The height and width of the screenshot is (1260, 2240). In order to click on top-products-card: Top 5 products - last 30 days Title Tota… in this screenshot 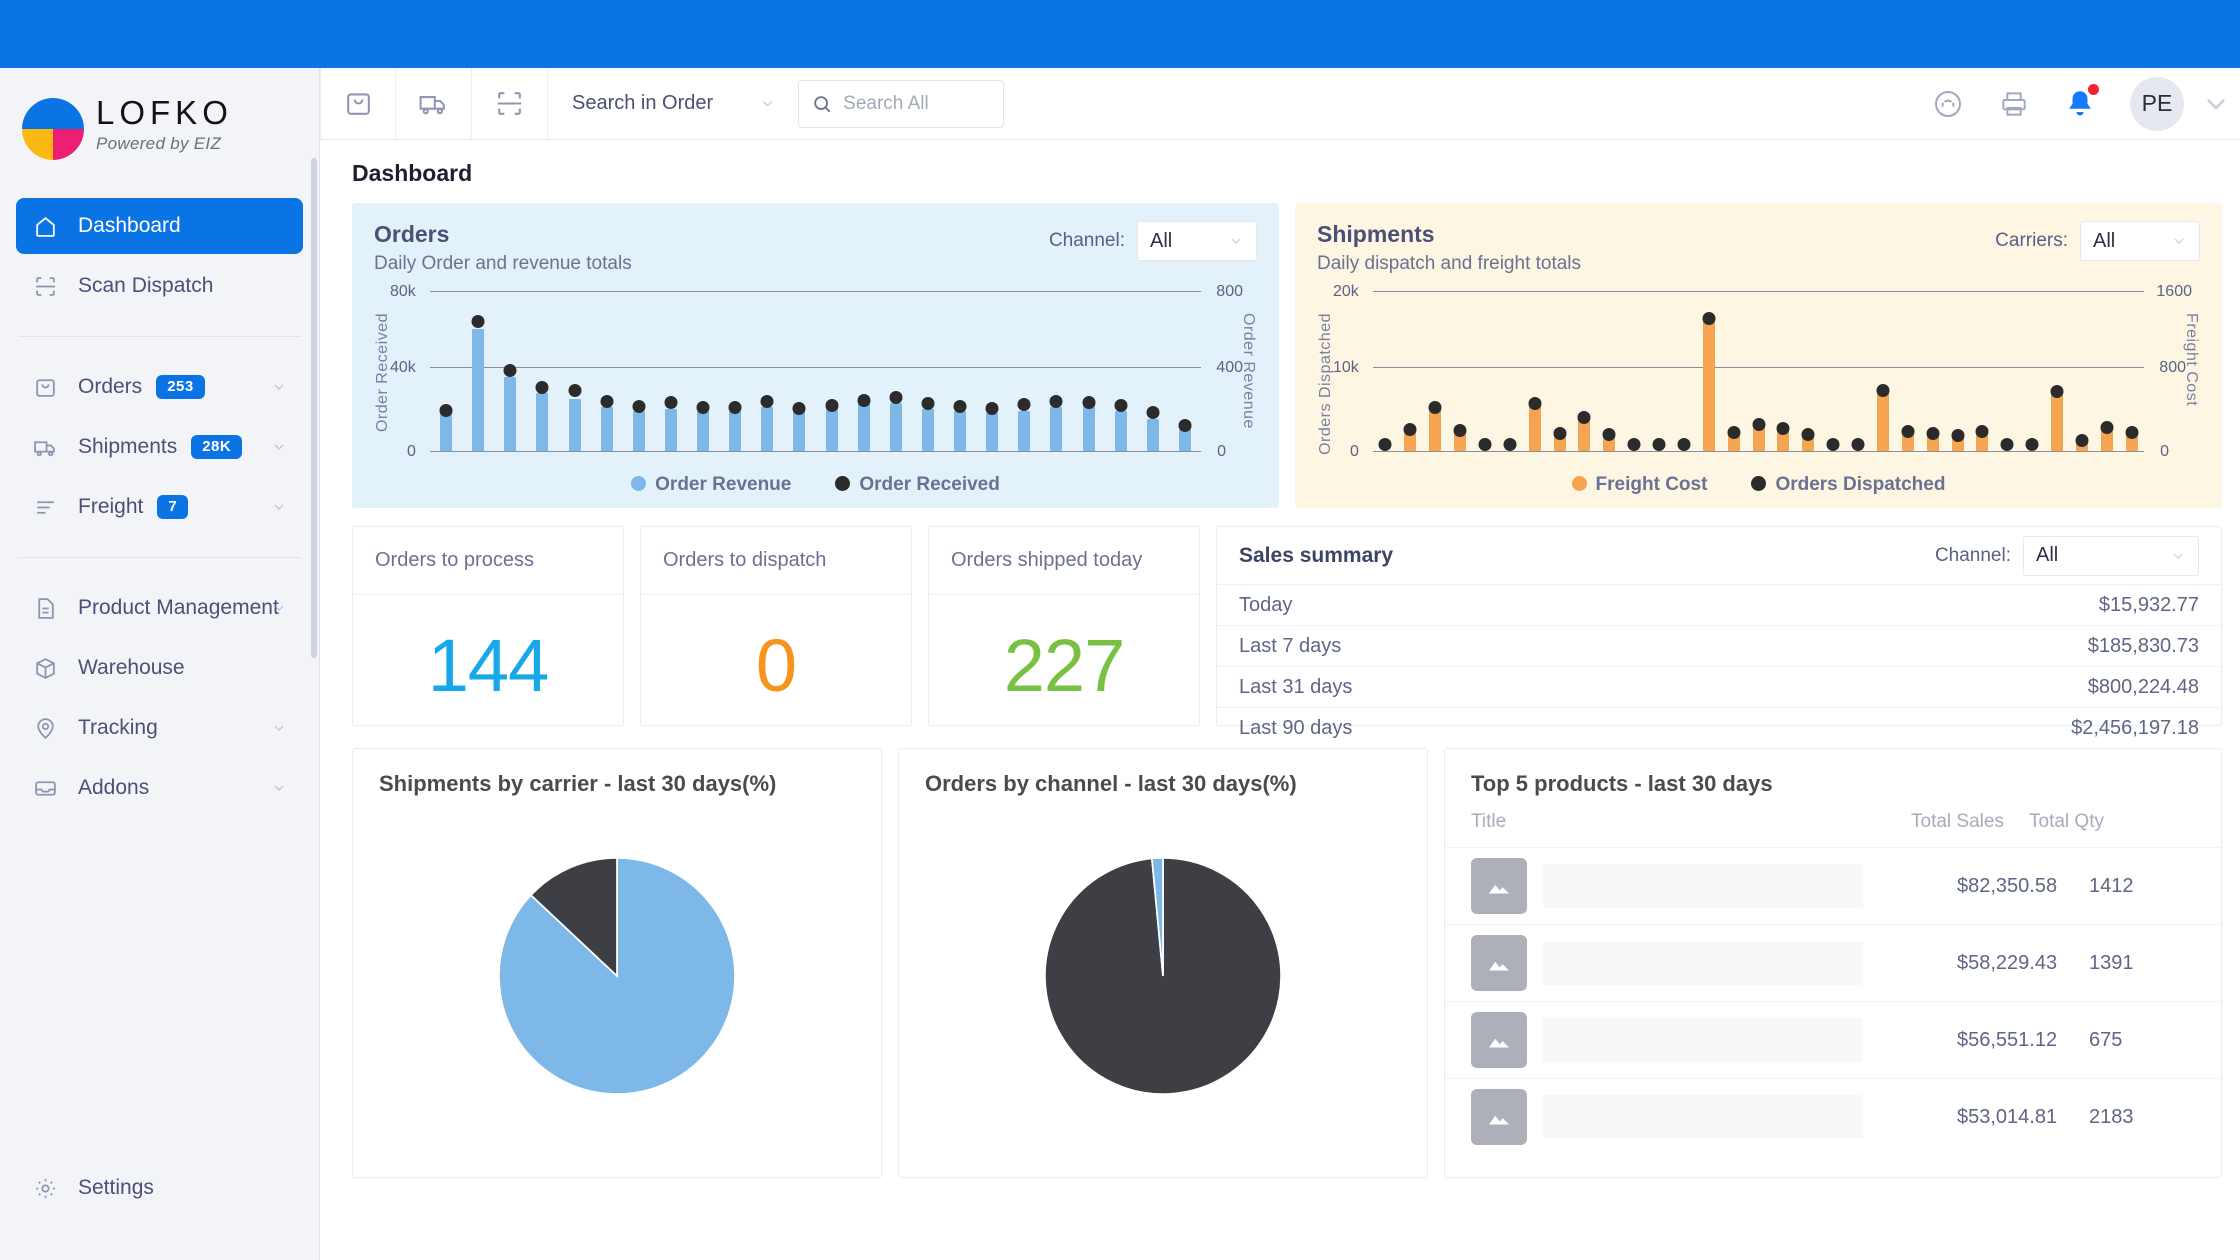, I will do `click(1833, 963)`.